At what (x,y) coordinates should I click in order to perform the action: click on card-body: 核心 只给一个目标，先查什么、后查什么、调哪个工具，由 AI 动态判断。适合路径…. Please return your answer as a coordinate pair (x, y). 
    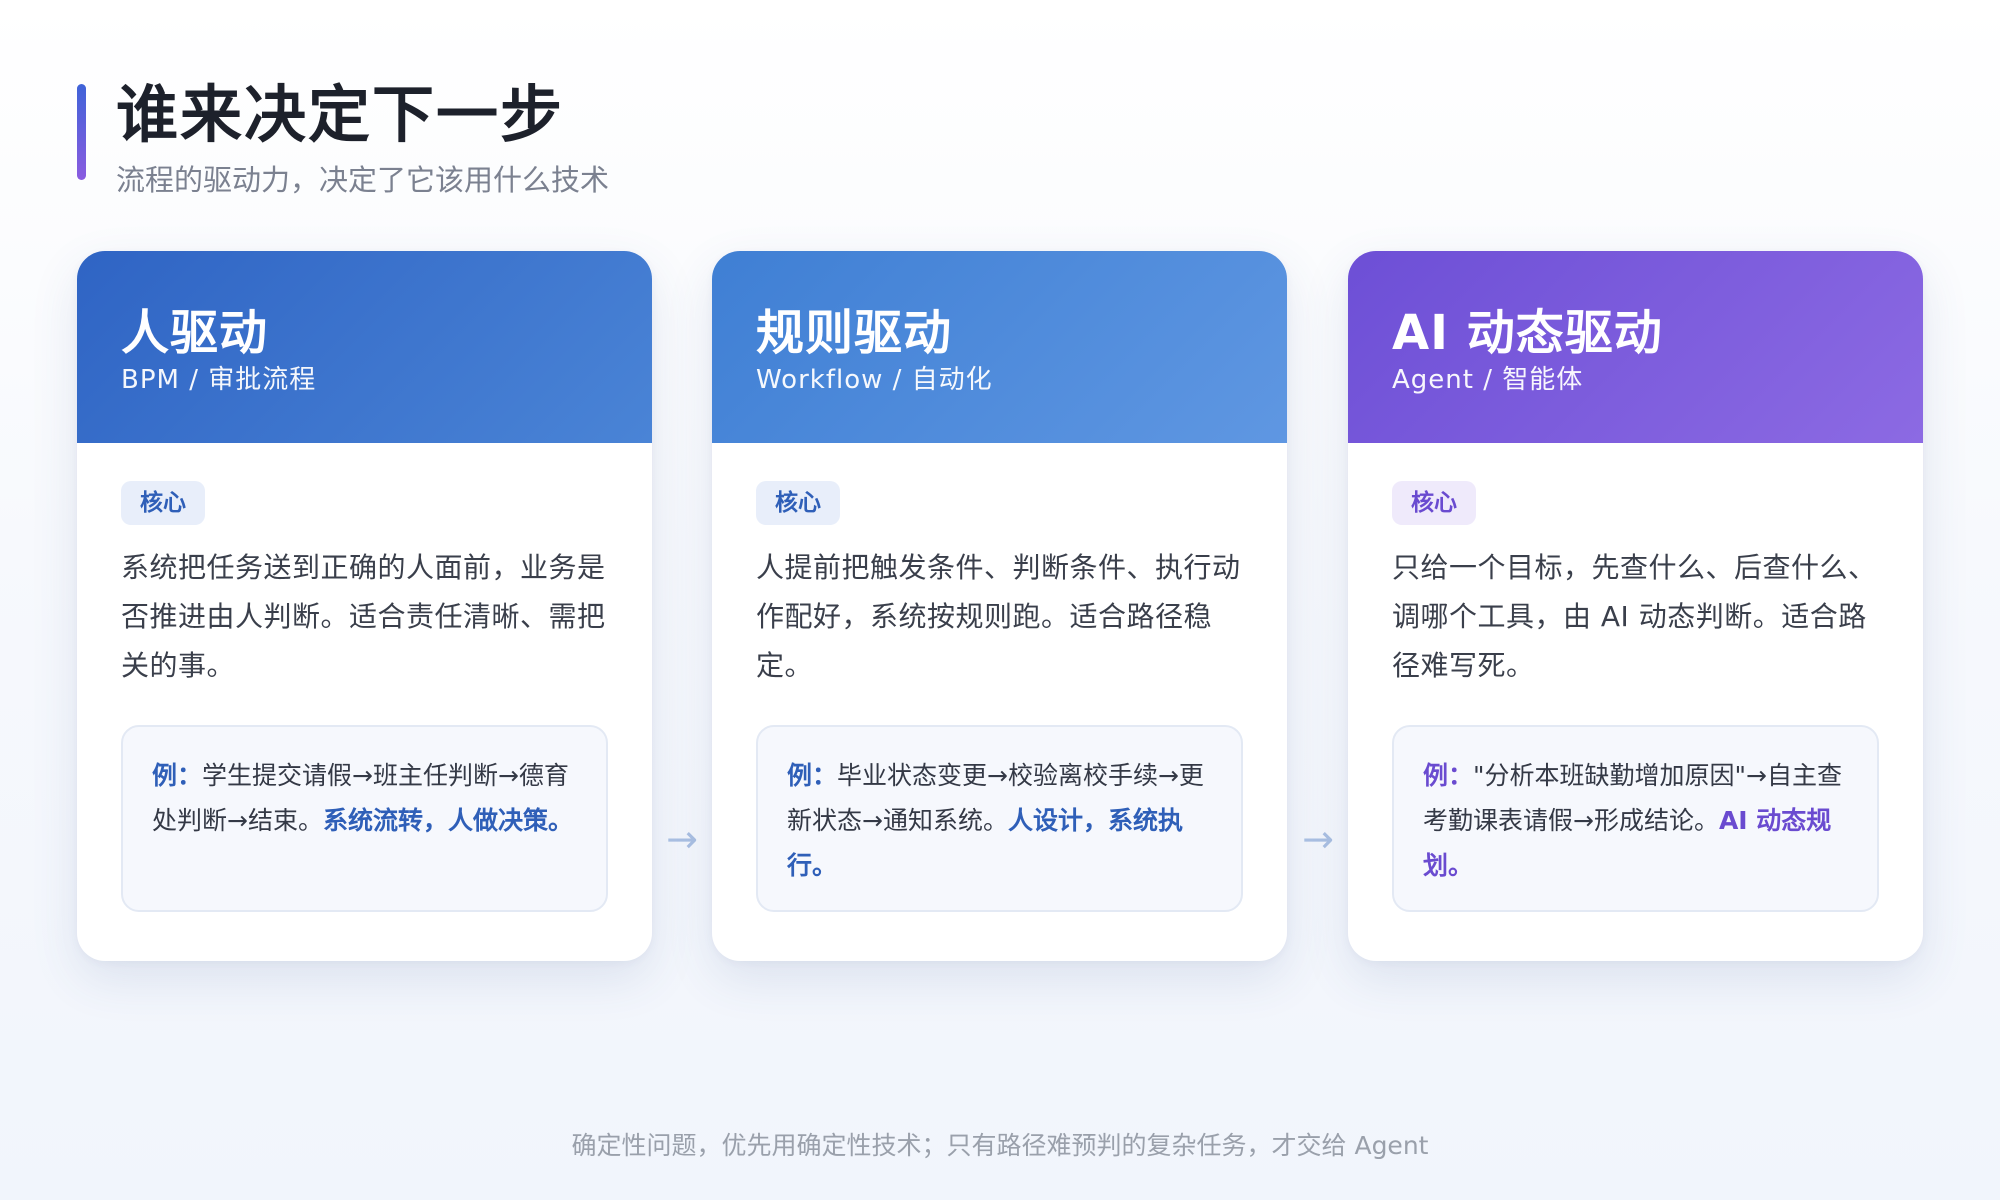
    Looking at the image, I should click on (1635, 566).